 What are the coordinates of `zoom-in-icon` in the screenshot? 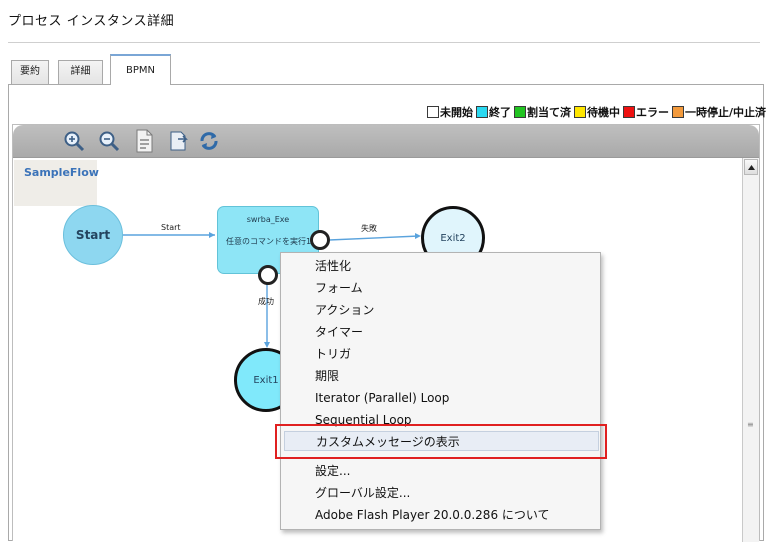 It's located at (74, 141).